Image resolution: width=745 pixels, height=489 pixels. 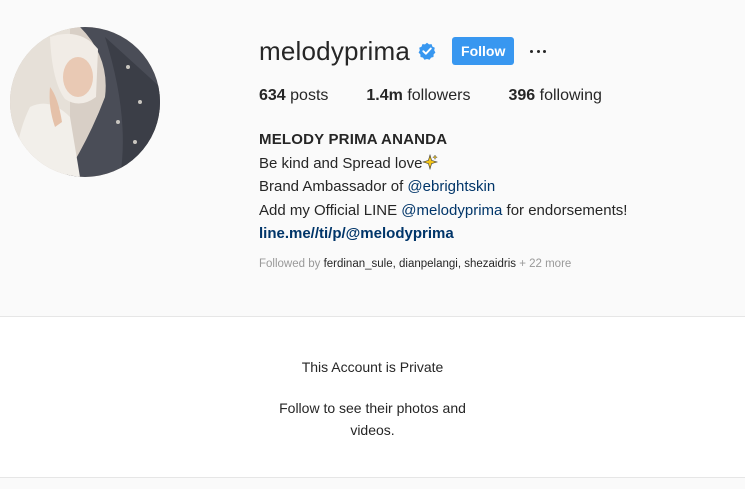 I want to click on website-link: line.me//ti/p/@melodyprima, so click(x=443, y=234).